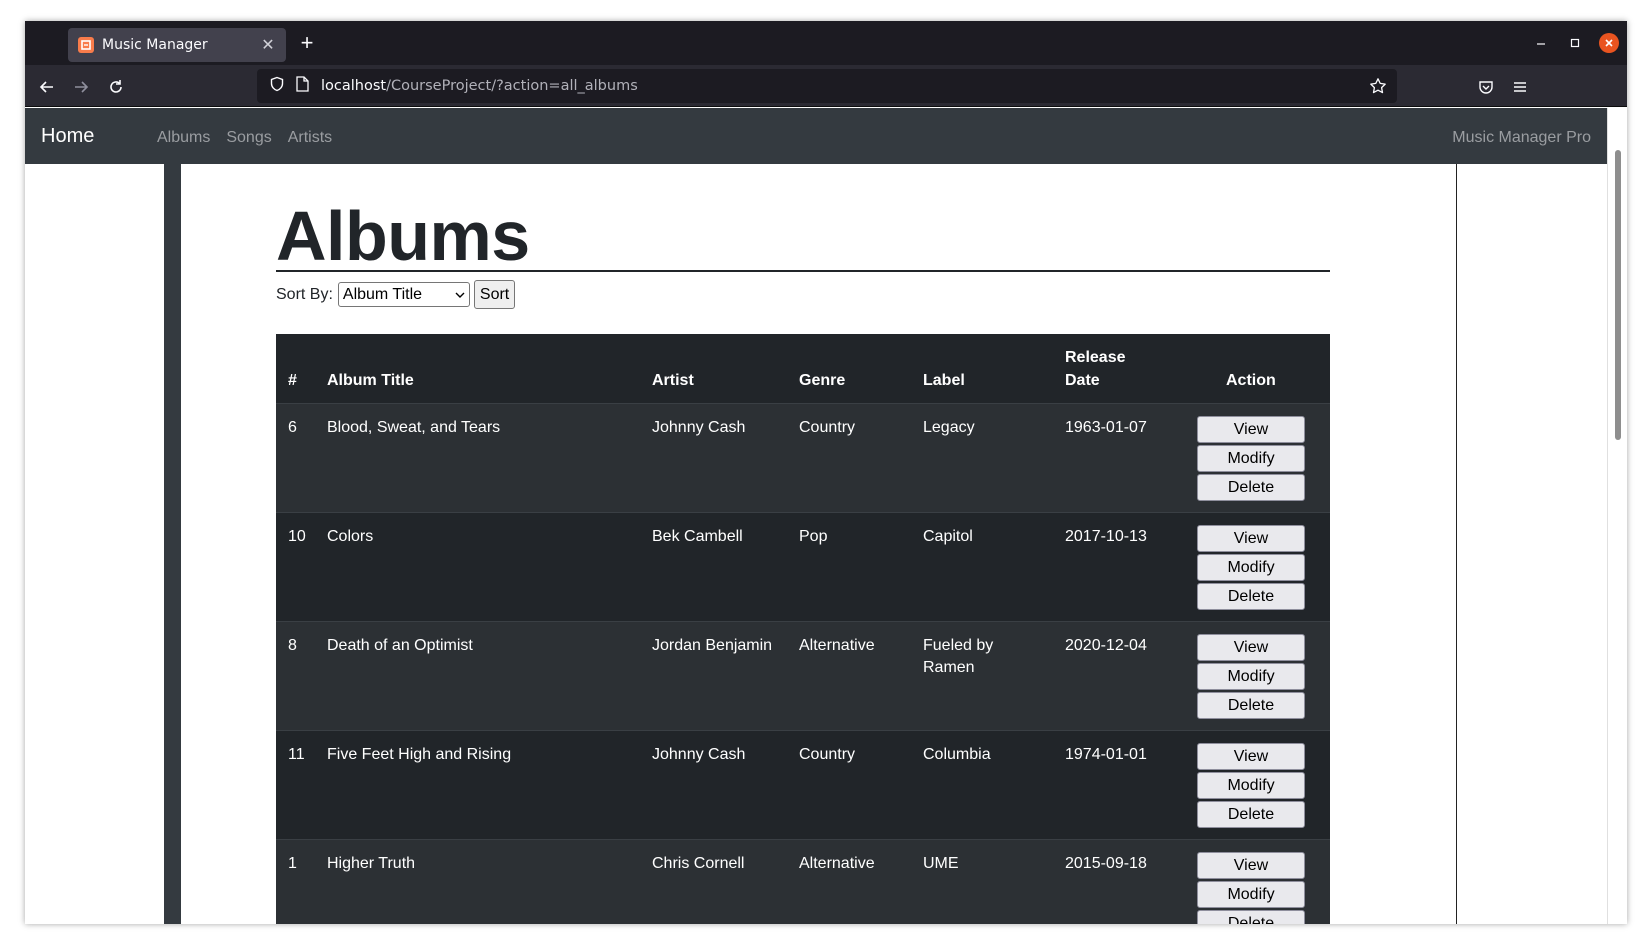 The width and height of the screenshot is (1652, 952). Describe the element at coordinates (1251, 380) in the screenshot. I see `header-action: Action` at that location.